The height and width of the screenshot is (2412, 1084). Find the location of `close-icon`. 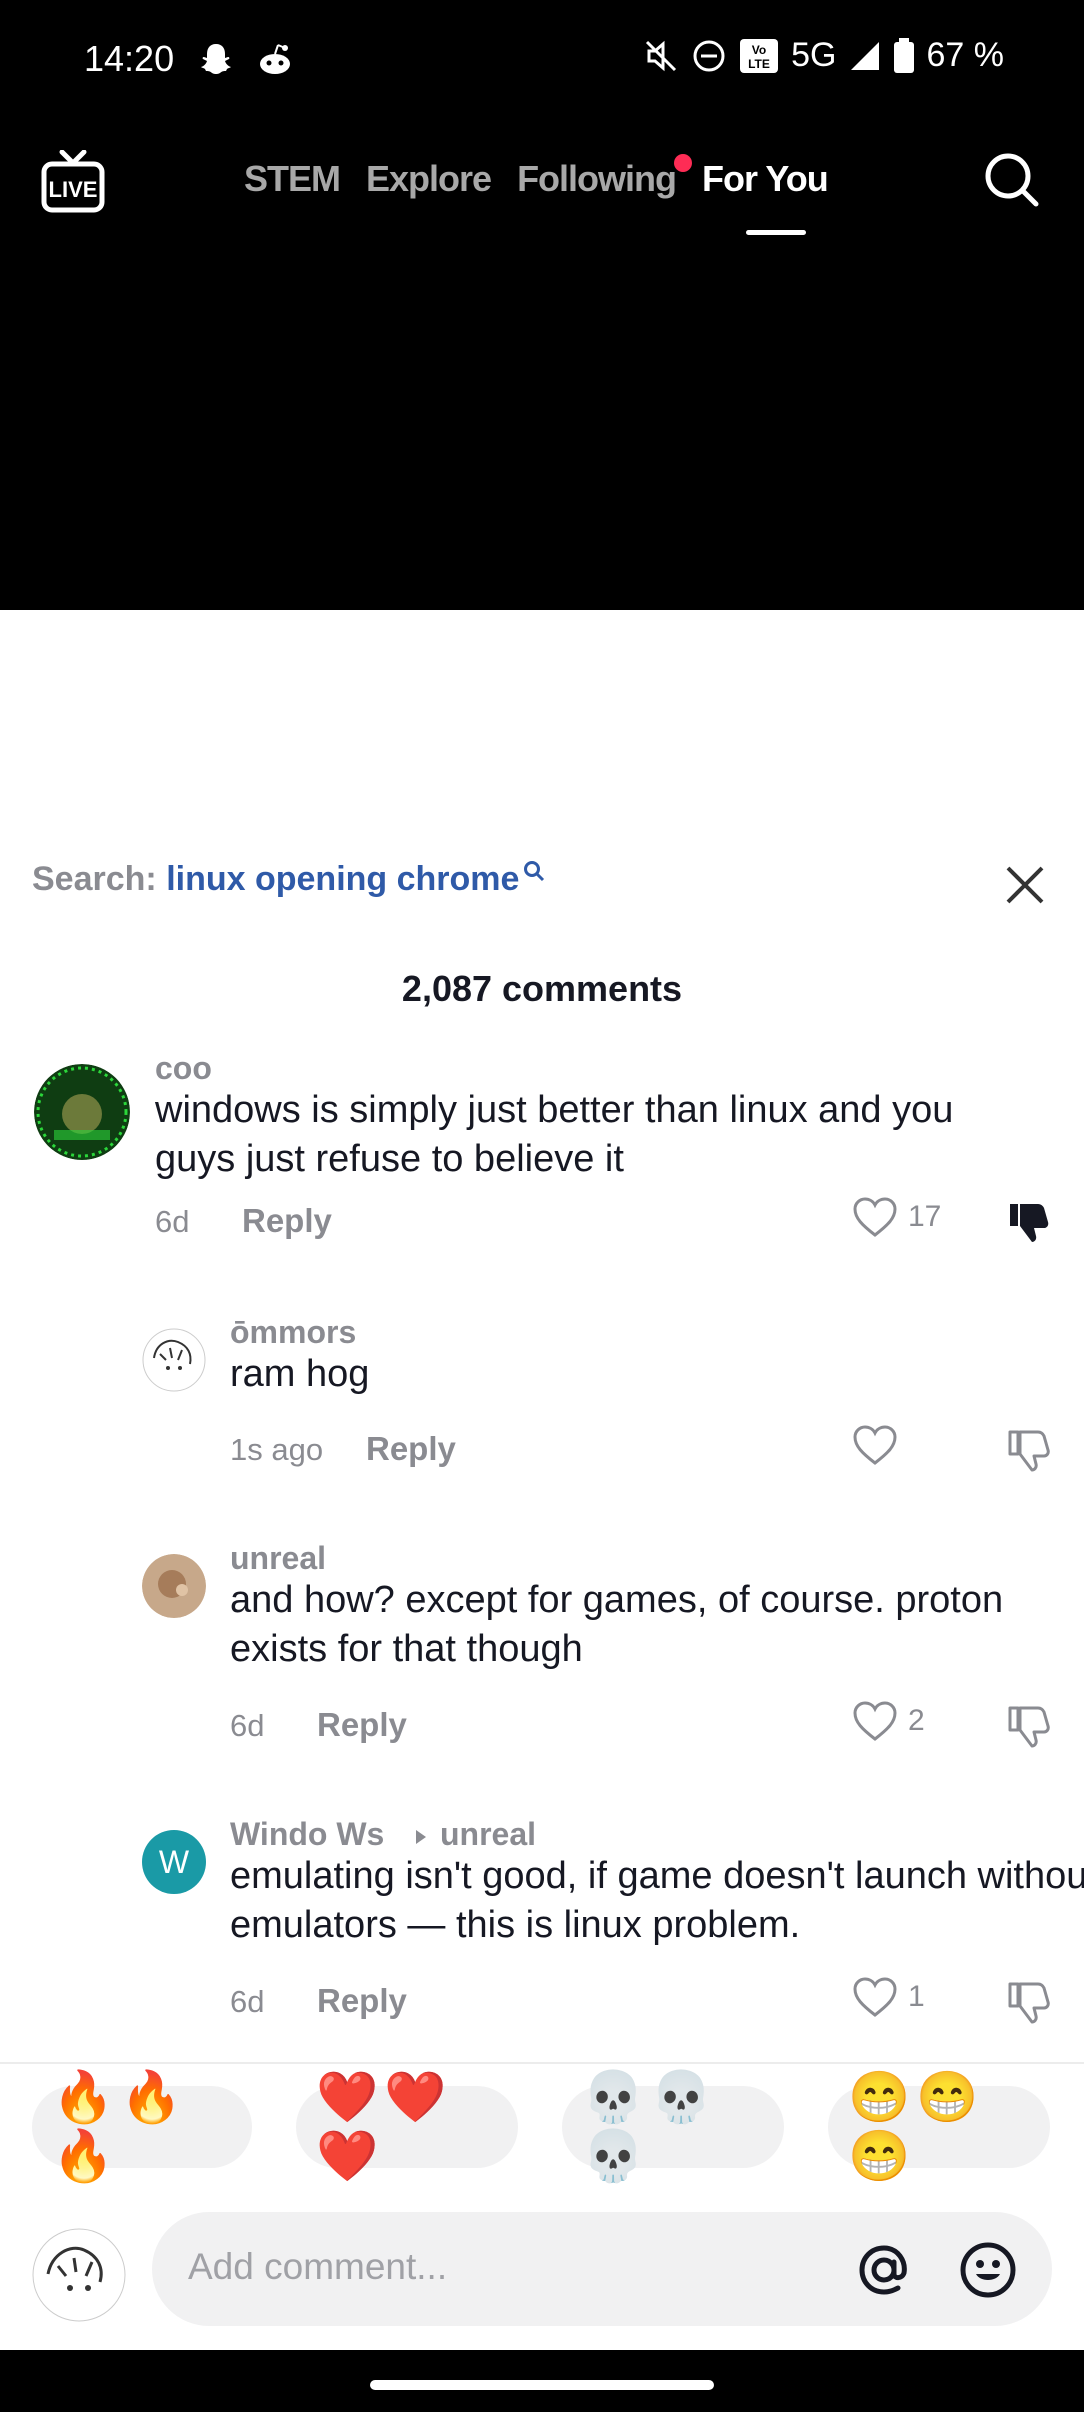

close-icon is located at coordinates (1025, 885).